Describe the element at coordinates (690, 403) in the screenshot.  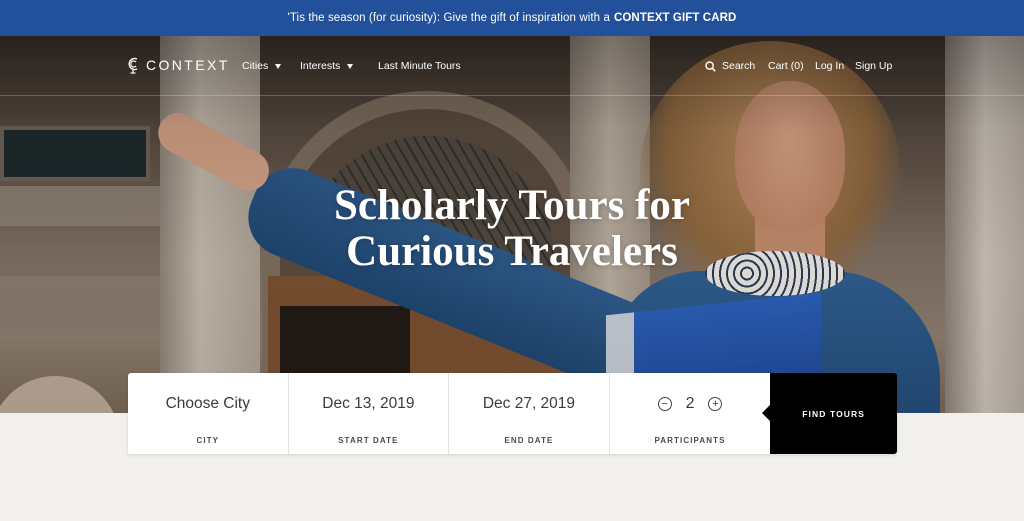
I see `participants-value: 2` at that location.